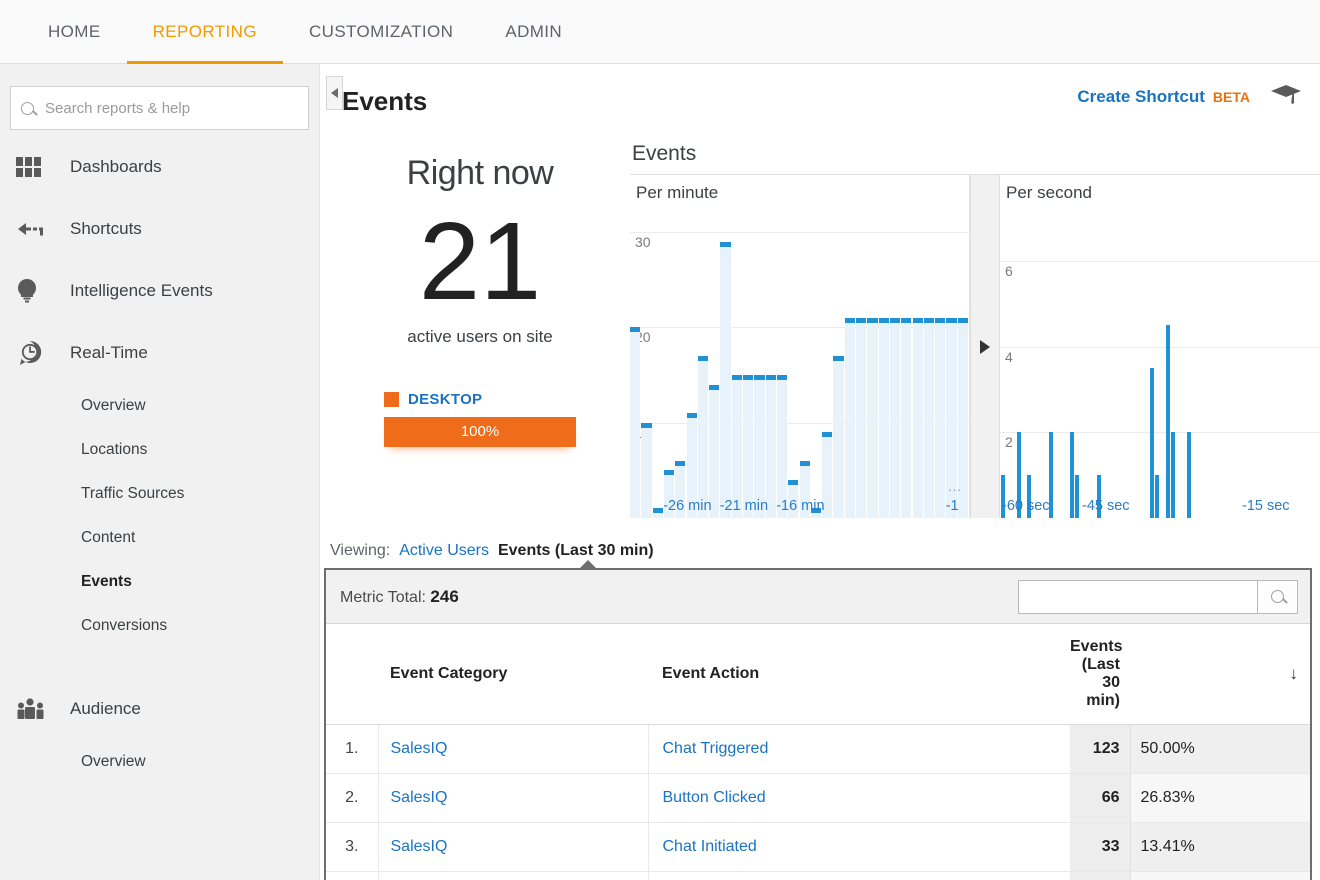 This screenshot has width=1320, height=880. What do you see at coordinates (985, 346) in the screenshot?
I see `chart-expand-button` at bounding box center [985, 346].